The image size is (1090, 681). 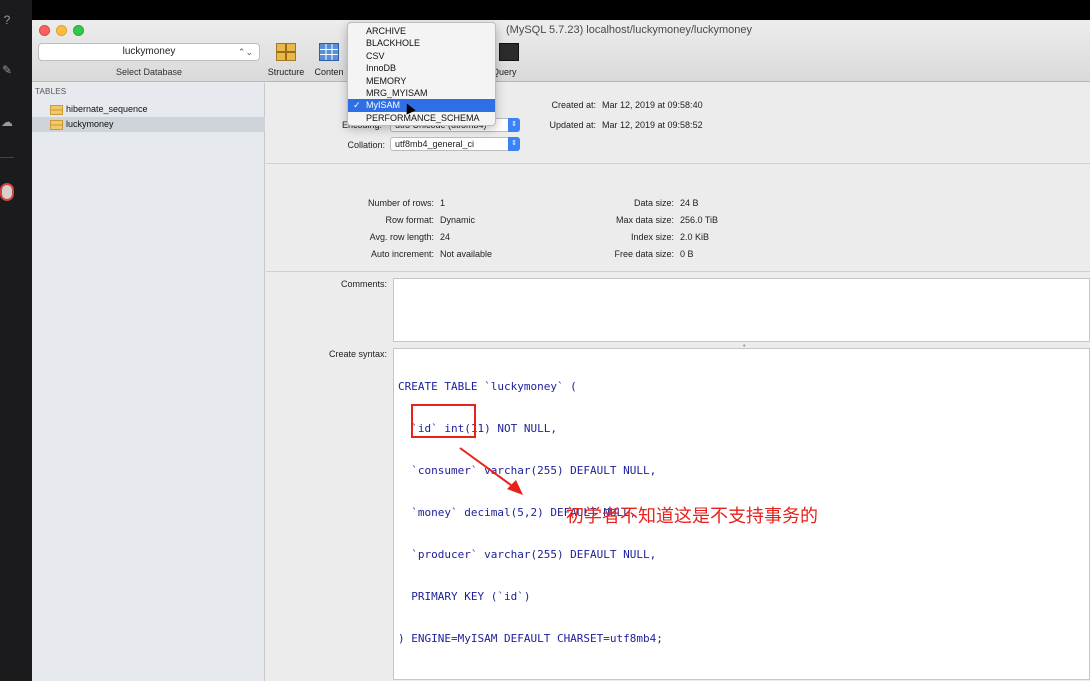 I want to click on code-line: `producer` varchar(255) DEFAULT NULL,, so click(x=527, y=554).